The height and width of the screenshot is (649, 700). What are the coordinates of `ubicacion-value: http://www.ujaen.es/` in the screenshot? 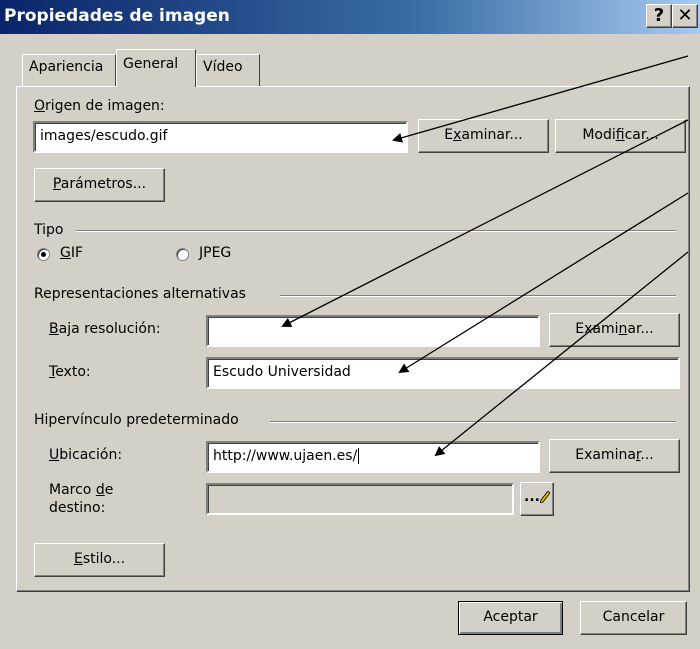 It's located at (285, 456).